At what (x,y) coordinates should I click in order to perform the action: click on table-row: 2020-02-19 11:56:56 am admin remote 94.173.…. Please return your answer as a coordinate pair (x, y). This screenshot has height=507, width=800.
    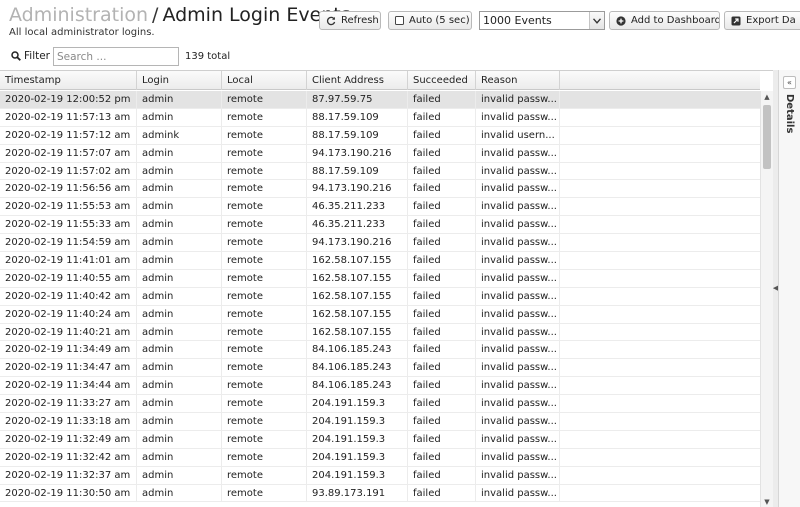
    Looking at the image, I should click on (380, 189).